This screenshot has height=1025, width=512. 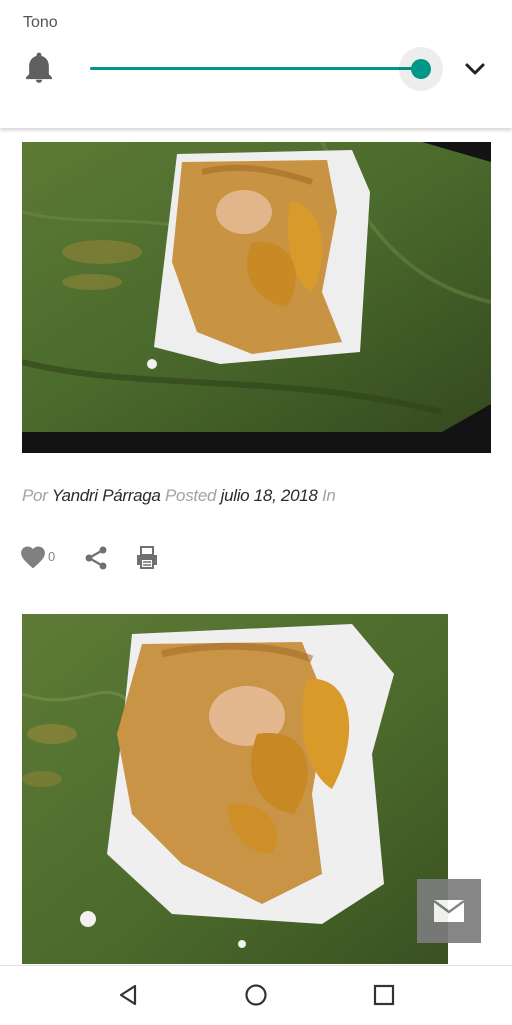 I want to click on bell-icon, so click(x=39, y=68).